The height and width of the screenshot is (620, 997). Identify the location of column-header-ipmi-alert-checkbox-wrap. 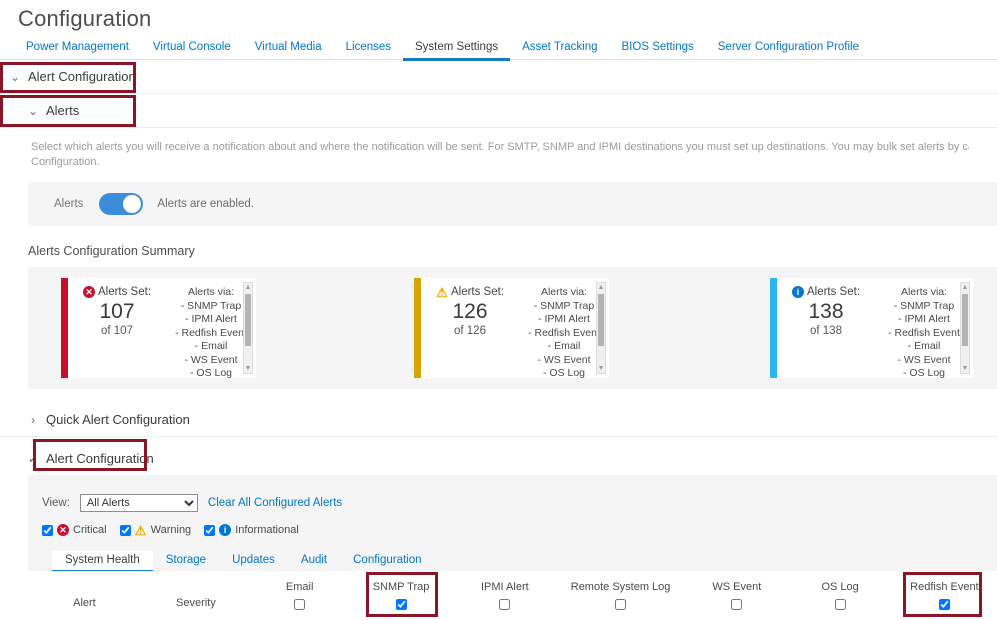
(505, 604).